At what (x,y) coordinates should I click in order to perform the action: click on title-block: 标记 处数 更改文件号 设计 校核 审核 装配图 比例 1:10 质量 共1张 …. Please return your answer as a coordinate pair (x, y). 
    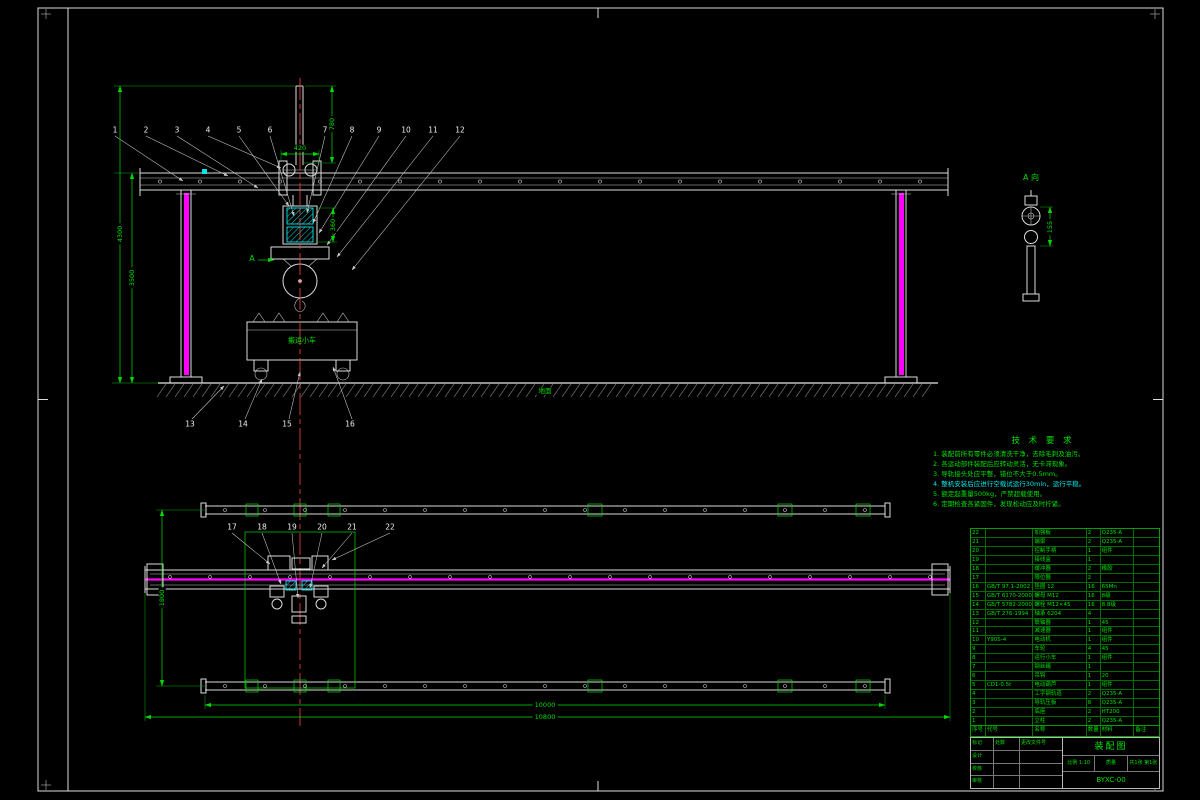
    Looking at the image, I should click on (1065, 763).